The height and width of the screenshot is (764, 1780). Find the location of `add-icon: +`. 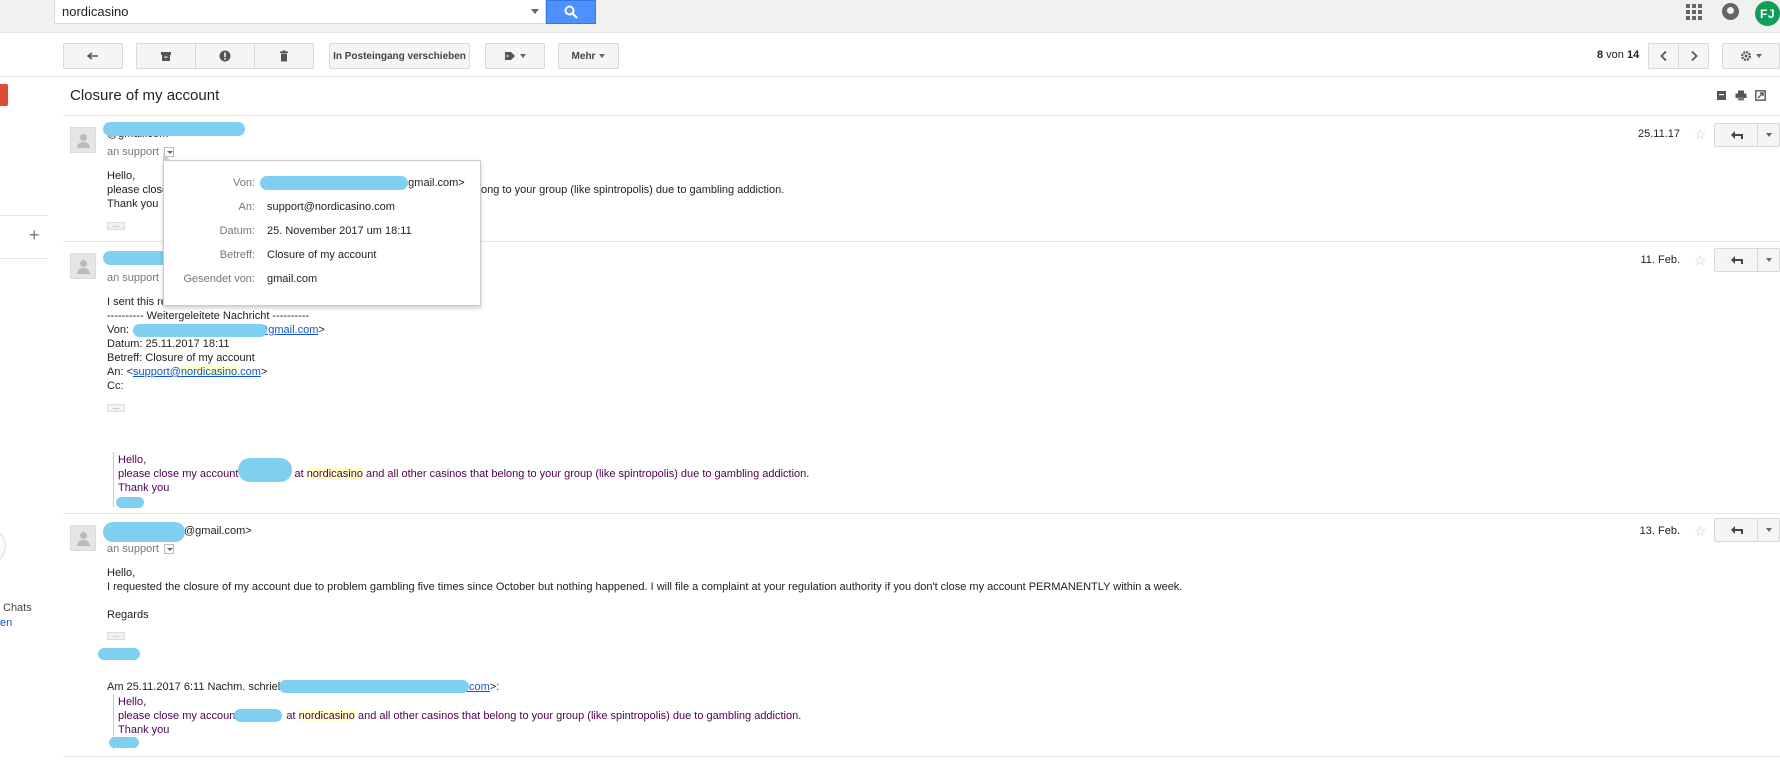

add-icon: + is located at coordinates (34, 235).